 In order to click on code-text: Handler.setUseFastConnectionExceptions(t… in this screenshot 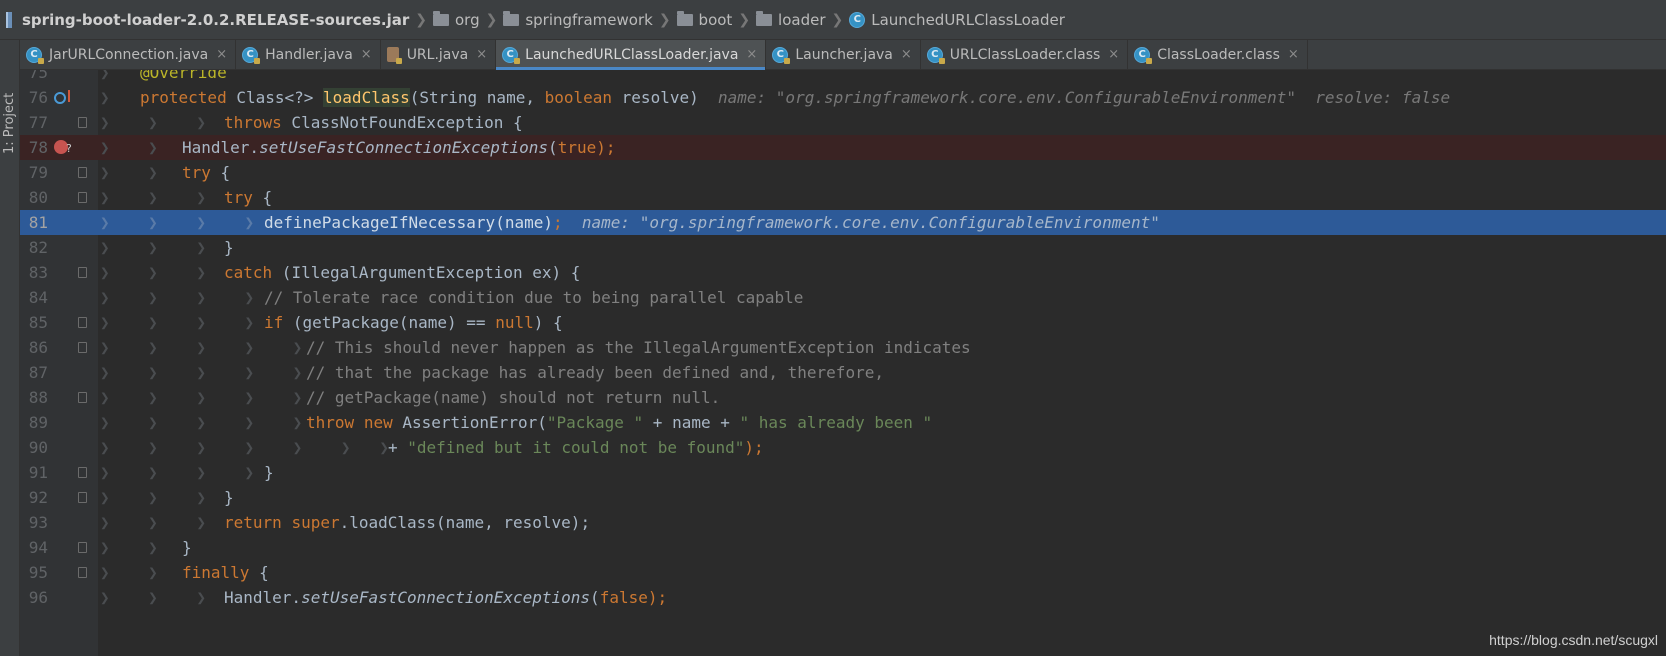, I will do `click(399, 147)`.